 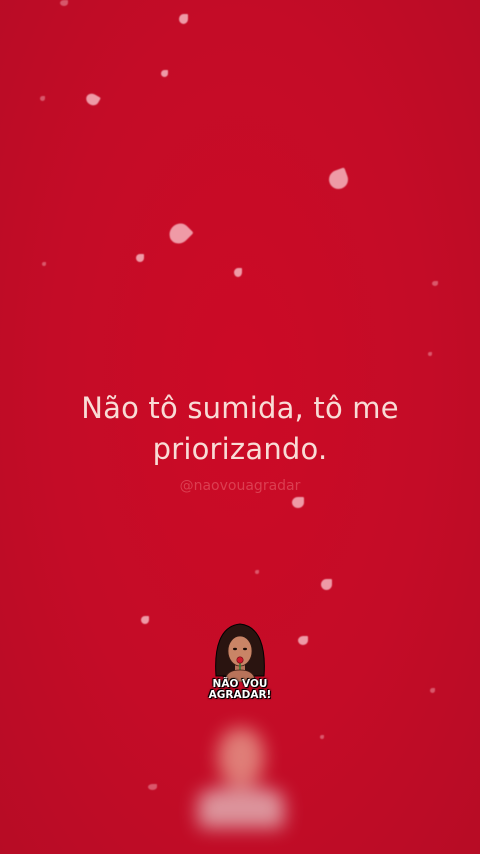 I want to click on watermark-handle: @naovouagradar, so click(x=240, y=486).